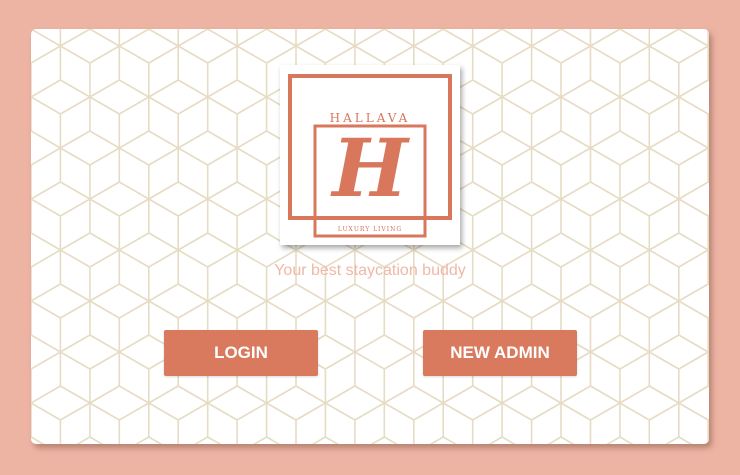  Describe the element at coordinates (500, 353) in the screenshot. I see `new-admin-button: NEW ADMIN` at that location.